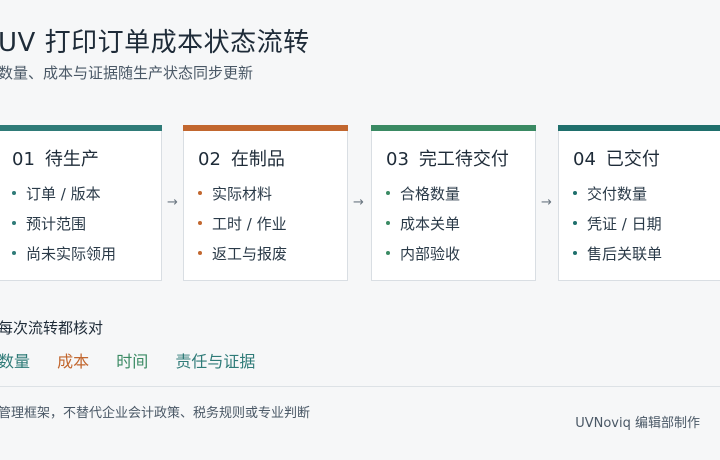 This screenshot has height=460, width=720. Describe the element at coordinates (215, 361) in the screenshot. I see `check-tag: 责任与证据` at that location.